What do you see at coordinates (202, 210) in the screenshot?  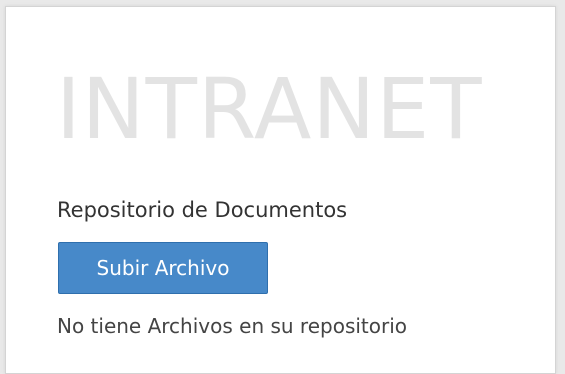 I see `repository-title: Repositorio de Documentos` at bounding box center [202, 210].